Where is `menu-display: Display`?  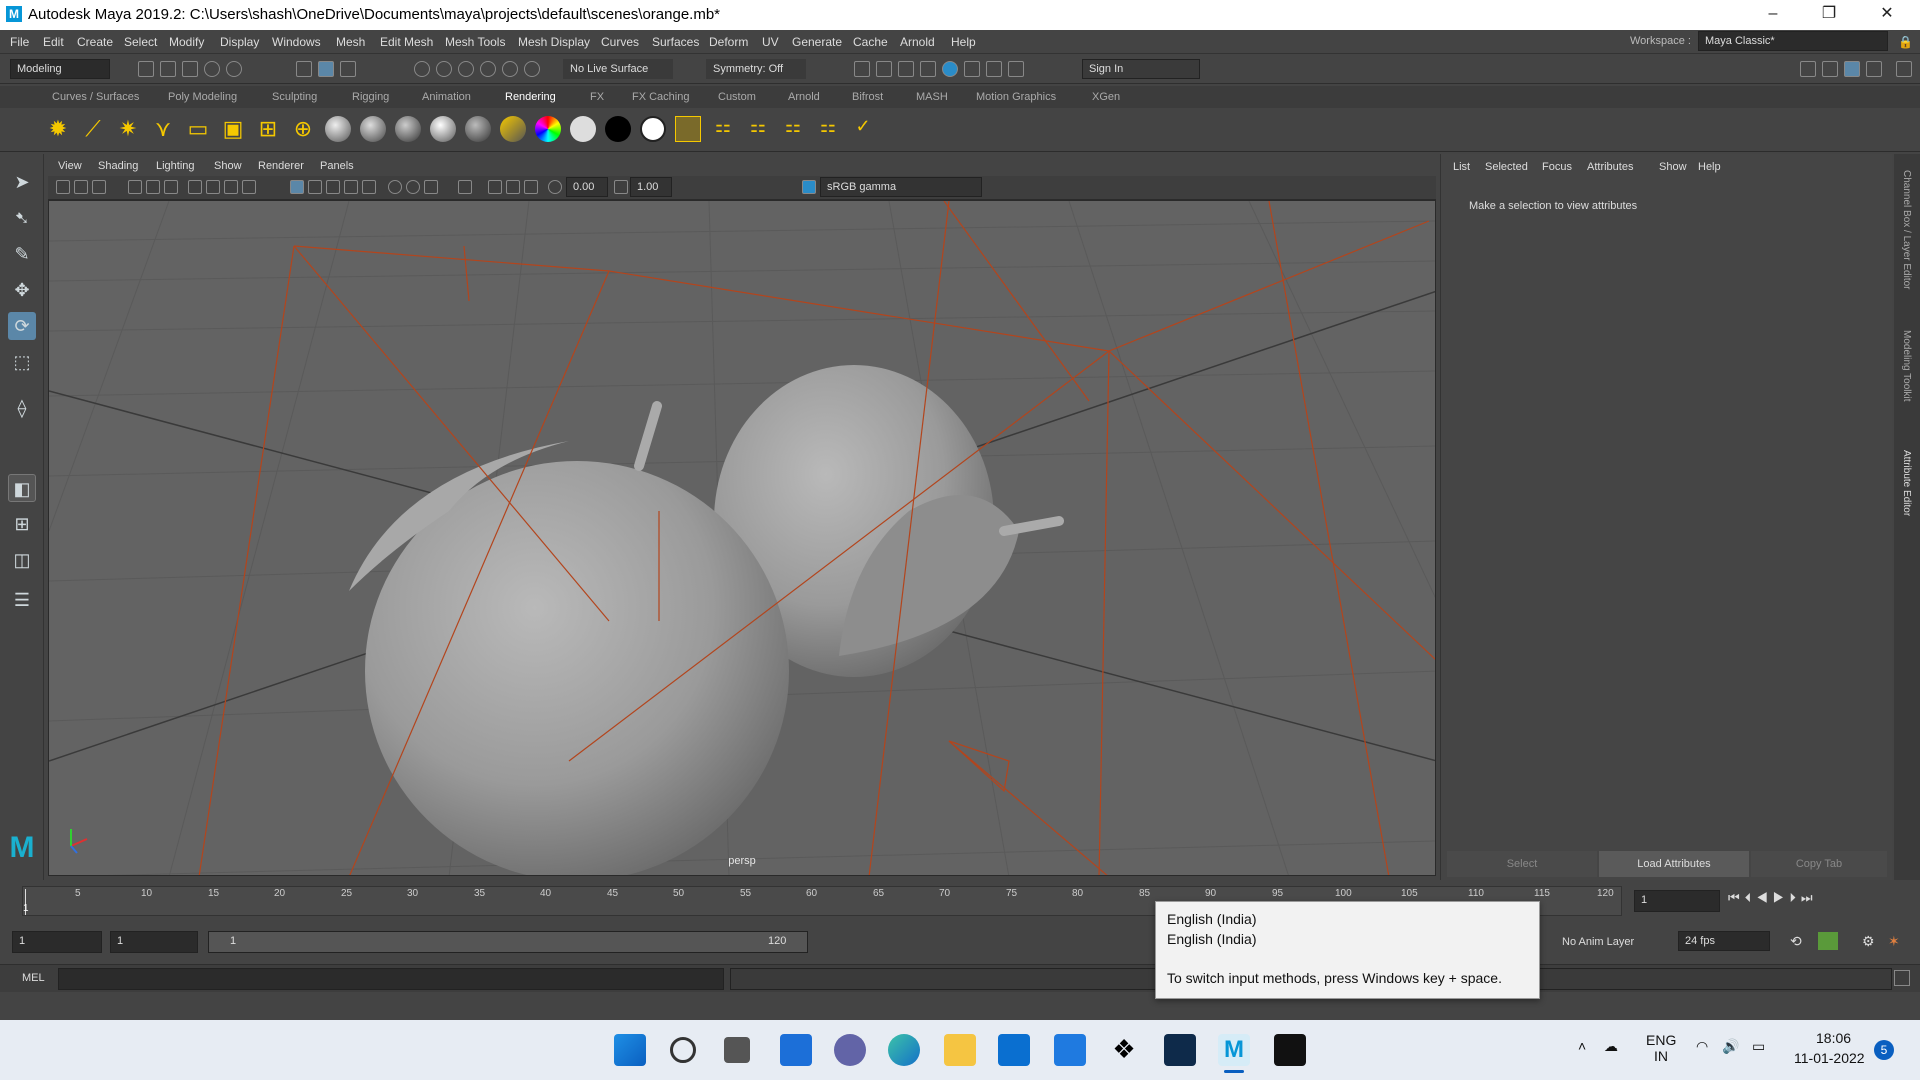
menu-display: Display is located at coordinates (239, 42).